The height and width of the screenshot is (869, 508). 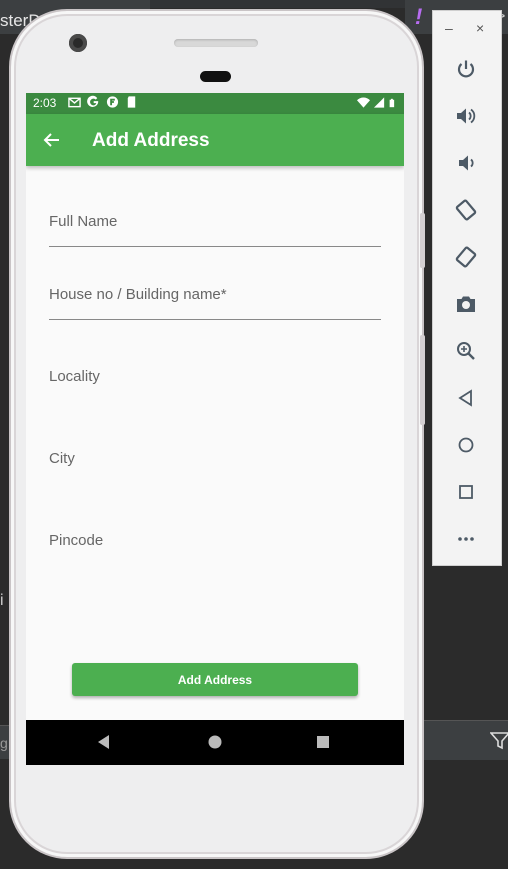 What do you see at coordinates (466, 163) in the screenshot?
I see `volume-down-icon` at bounding box center [466, 163].